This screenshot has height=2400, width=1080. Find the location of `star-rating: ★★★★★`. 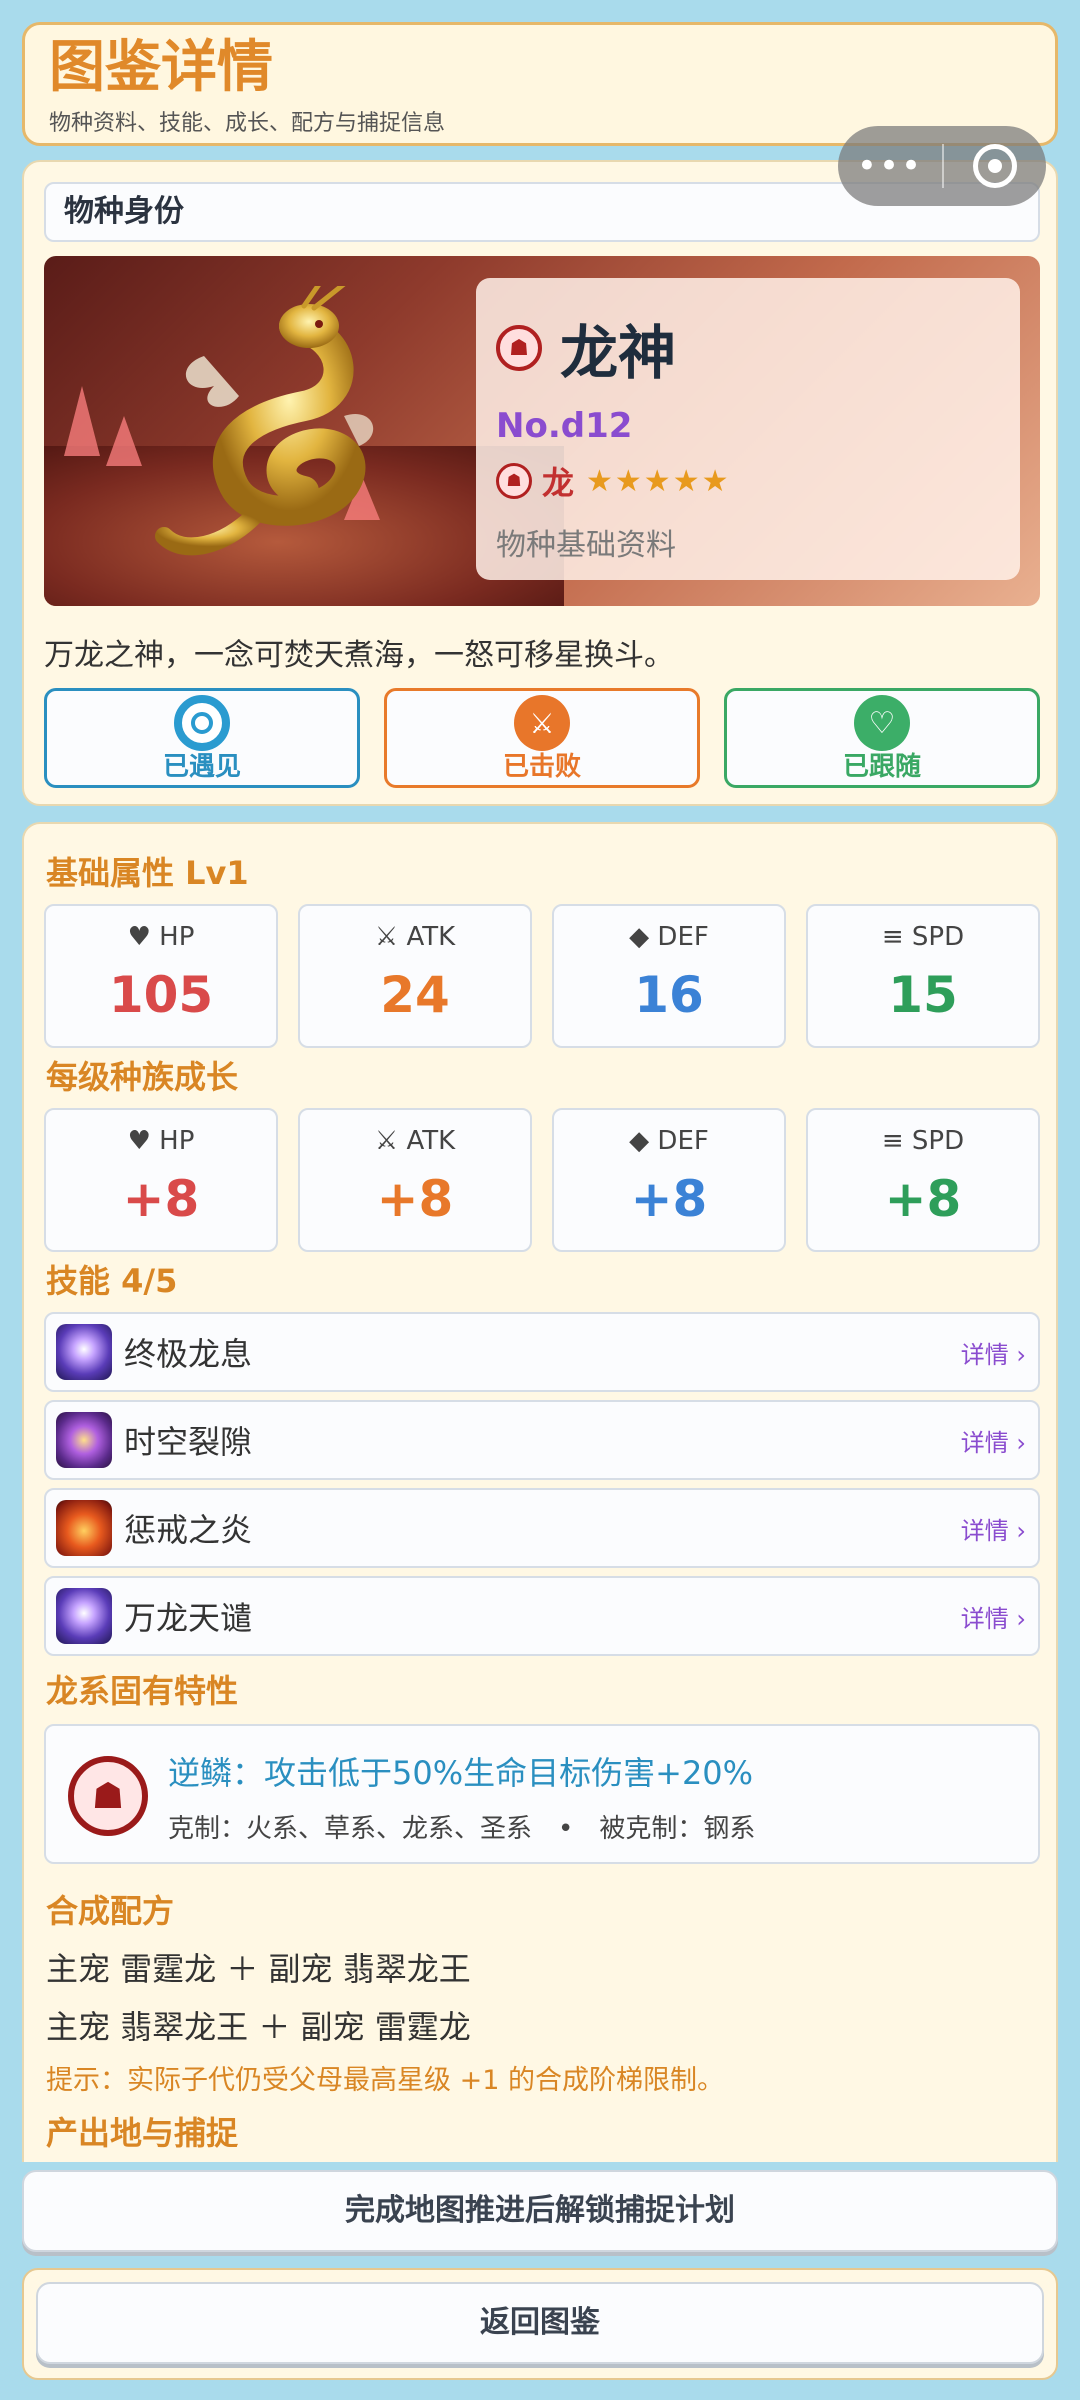

star-rating: ★★★★★ is located at coordinates (658, 481).